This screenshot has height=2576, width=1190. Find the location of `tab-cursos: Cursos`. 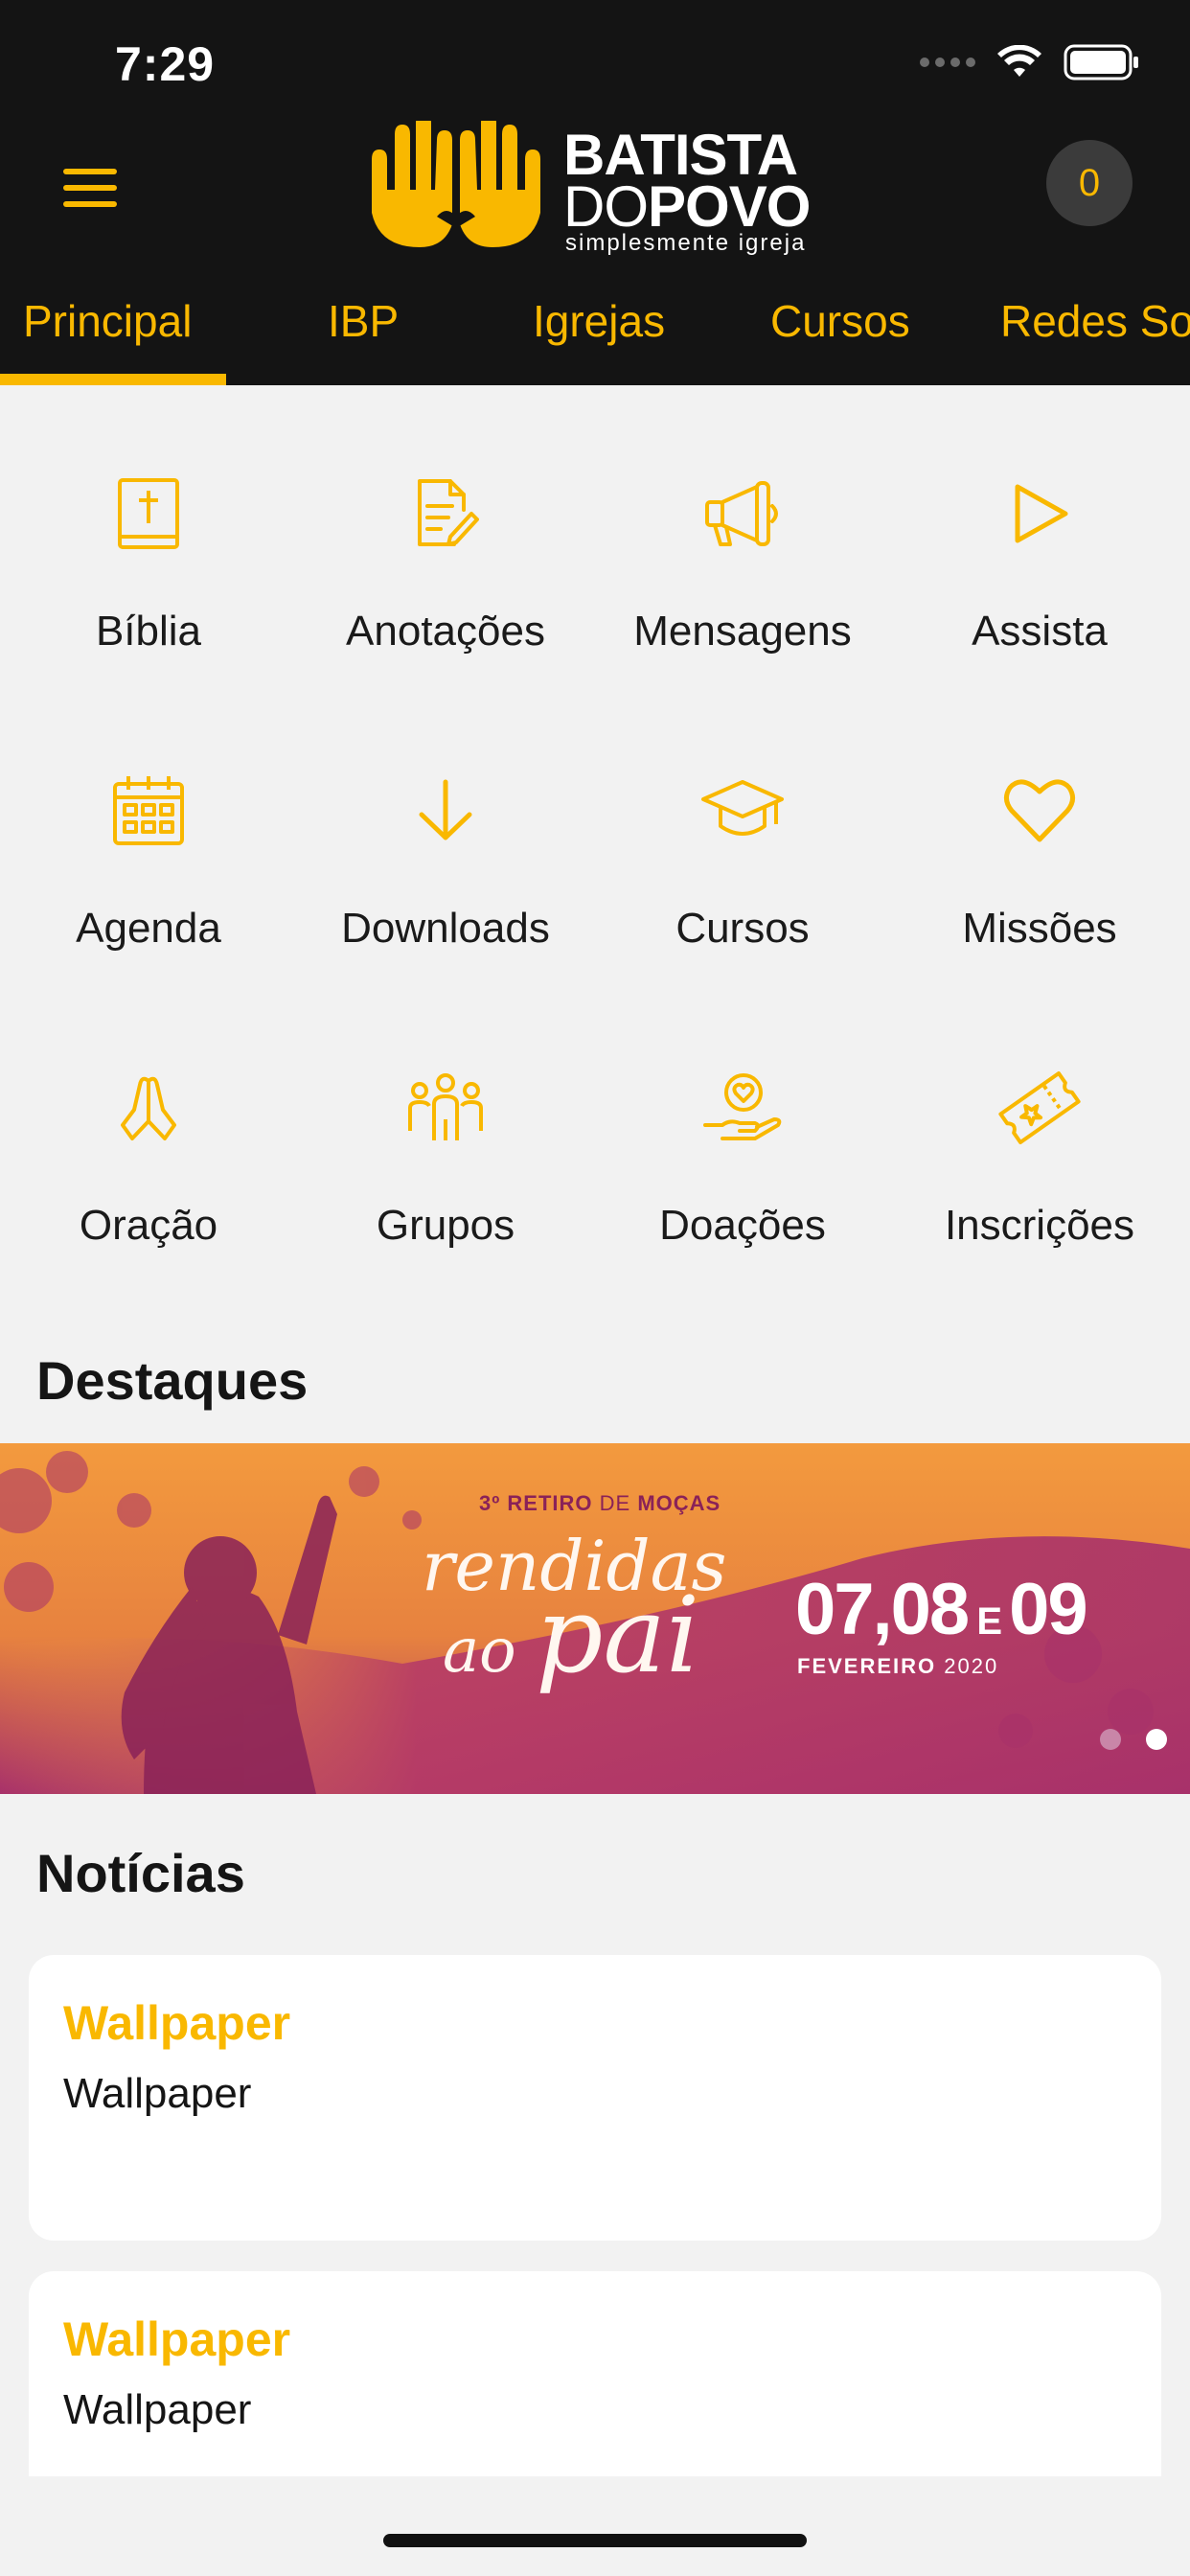

tab-cursos: Cursos is located at coordinates (840, 321).